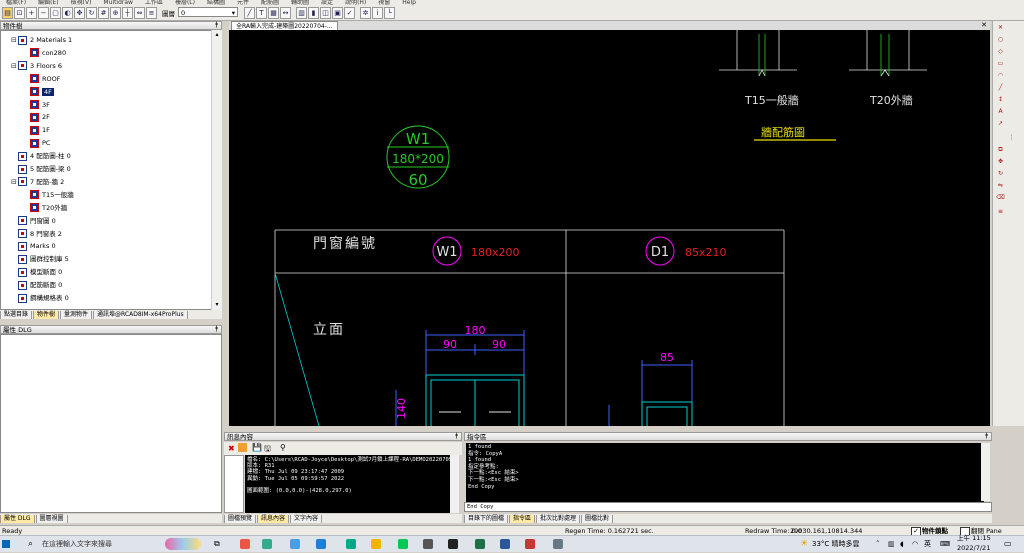  Describe the element at coordinates (377, 13) in the screenshot. I see `info-icon: i` at that location.